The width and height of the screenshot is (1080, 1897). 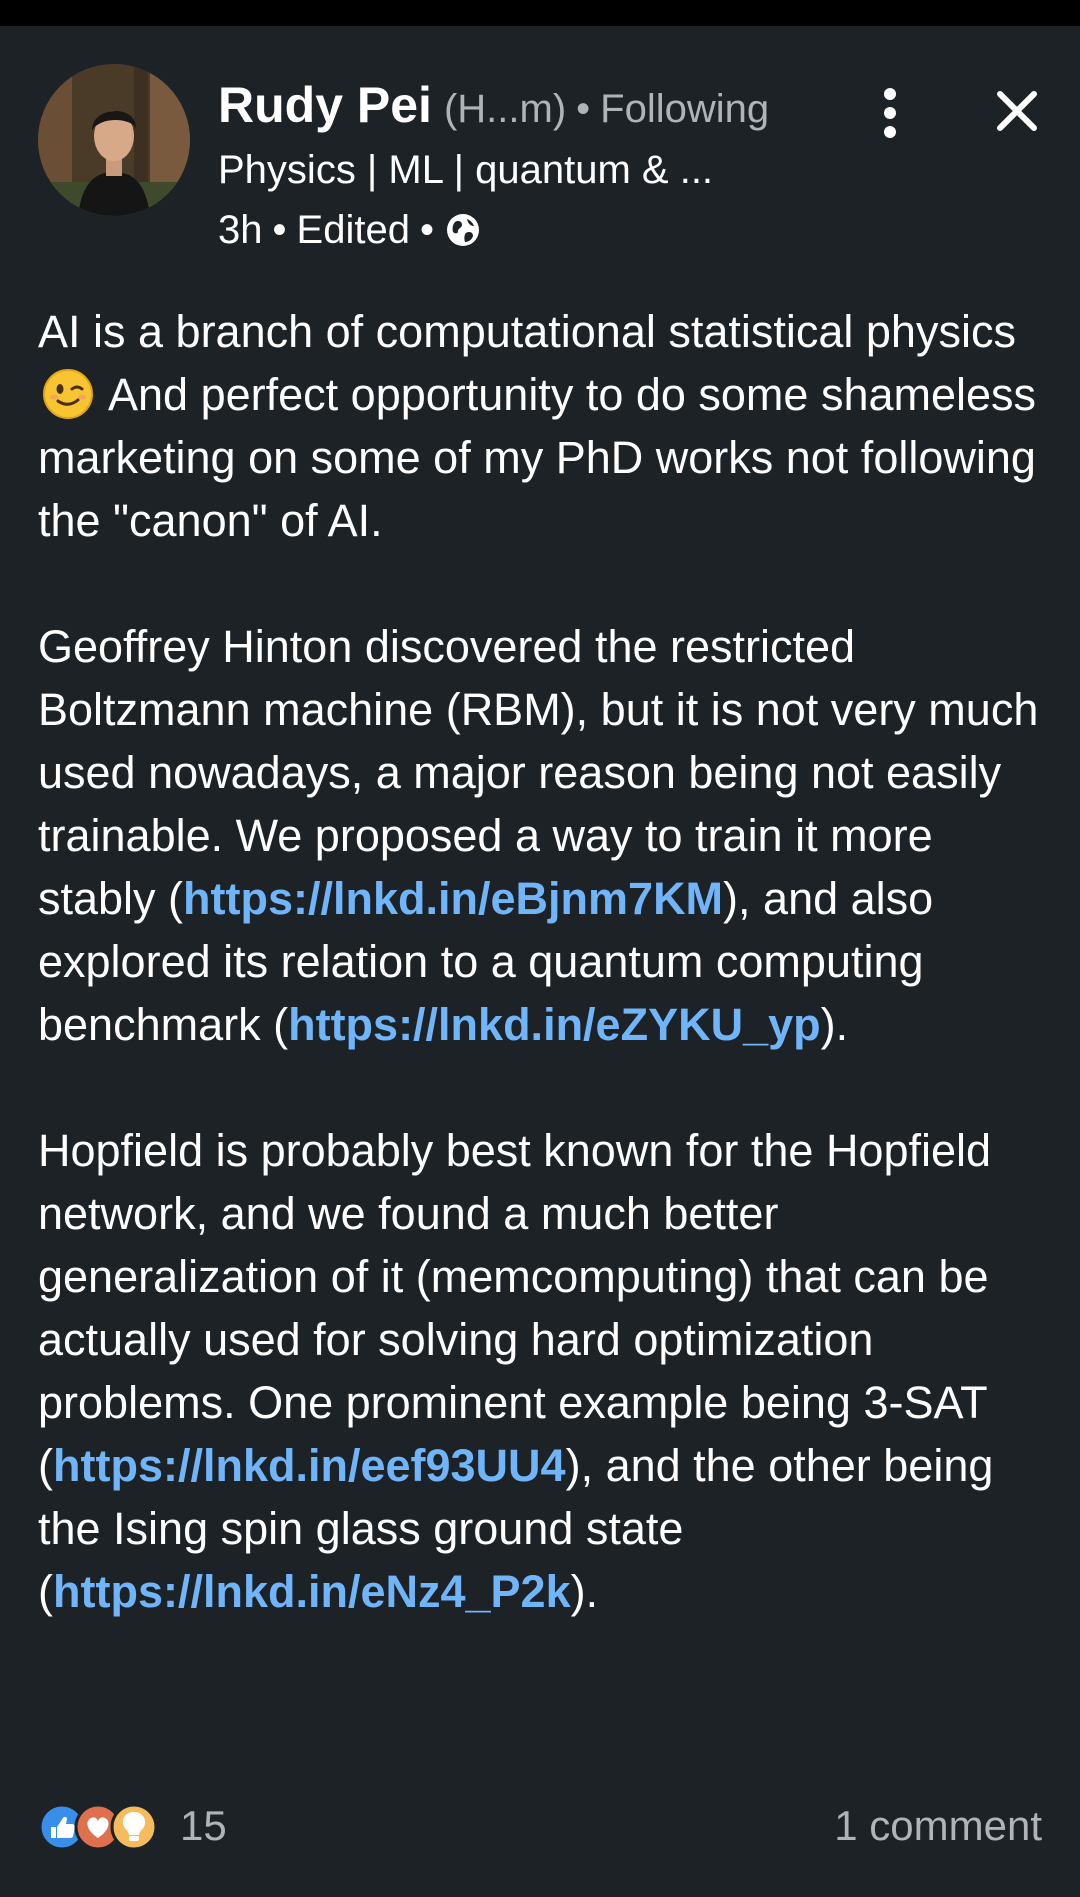 I want to click on edited-label: Edited, so click(x=353, y=229).